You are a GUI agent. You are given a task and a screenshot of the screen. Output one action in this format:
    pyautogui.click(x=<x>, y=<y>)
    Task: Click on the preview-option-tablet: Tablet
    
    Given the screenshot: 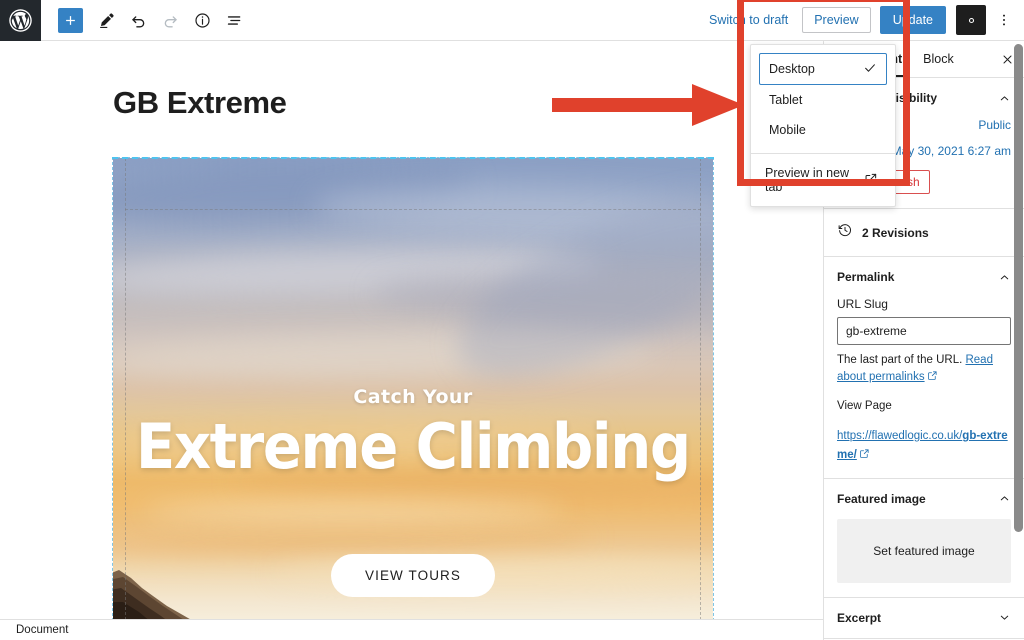 What is the action you would take?
    pyautogui.click(x=823, y=100)
    